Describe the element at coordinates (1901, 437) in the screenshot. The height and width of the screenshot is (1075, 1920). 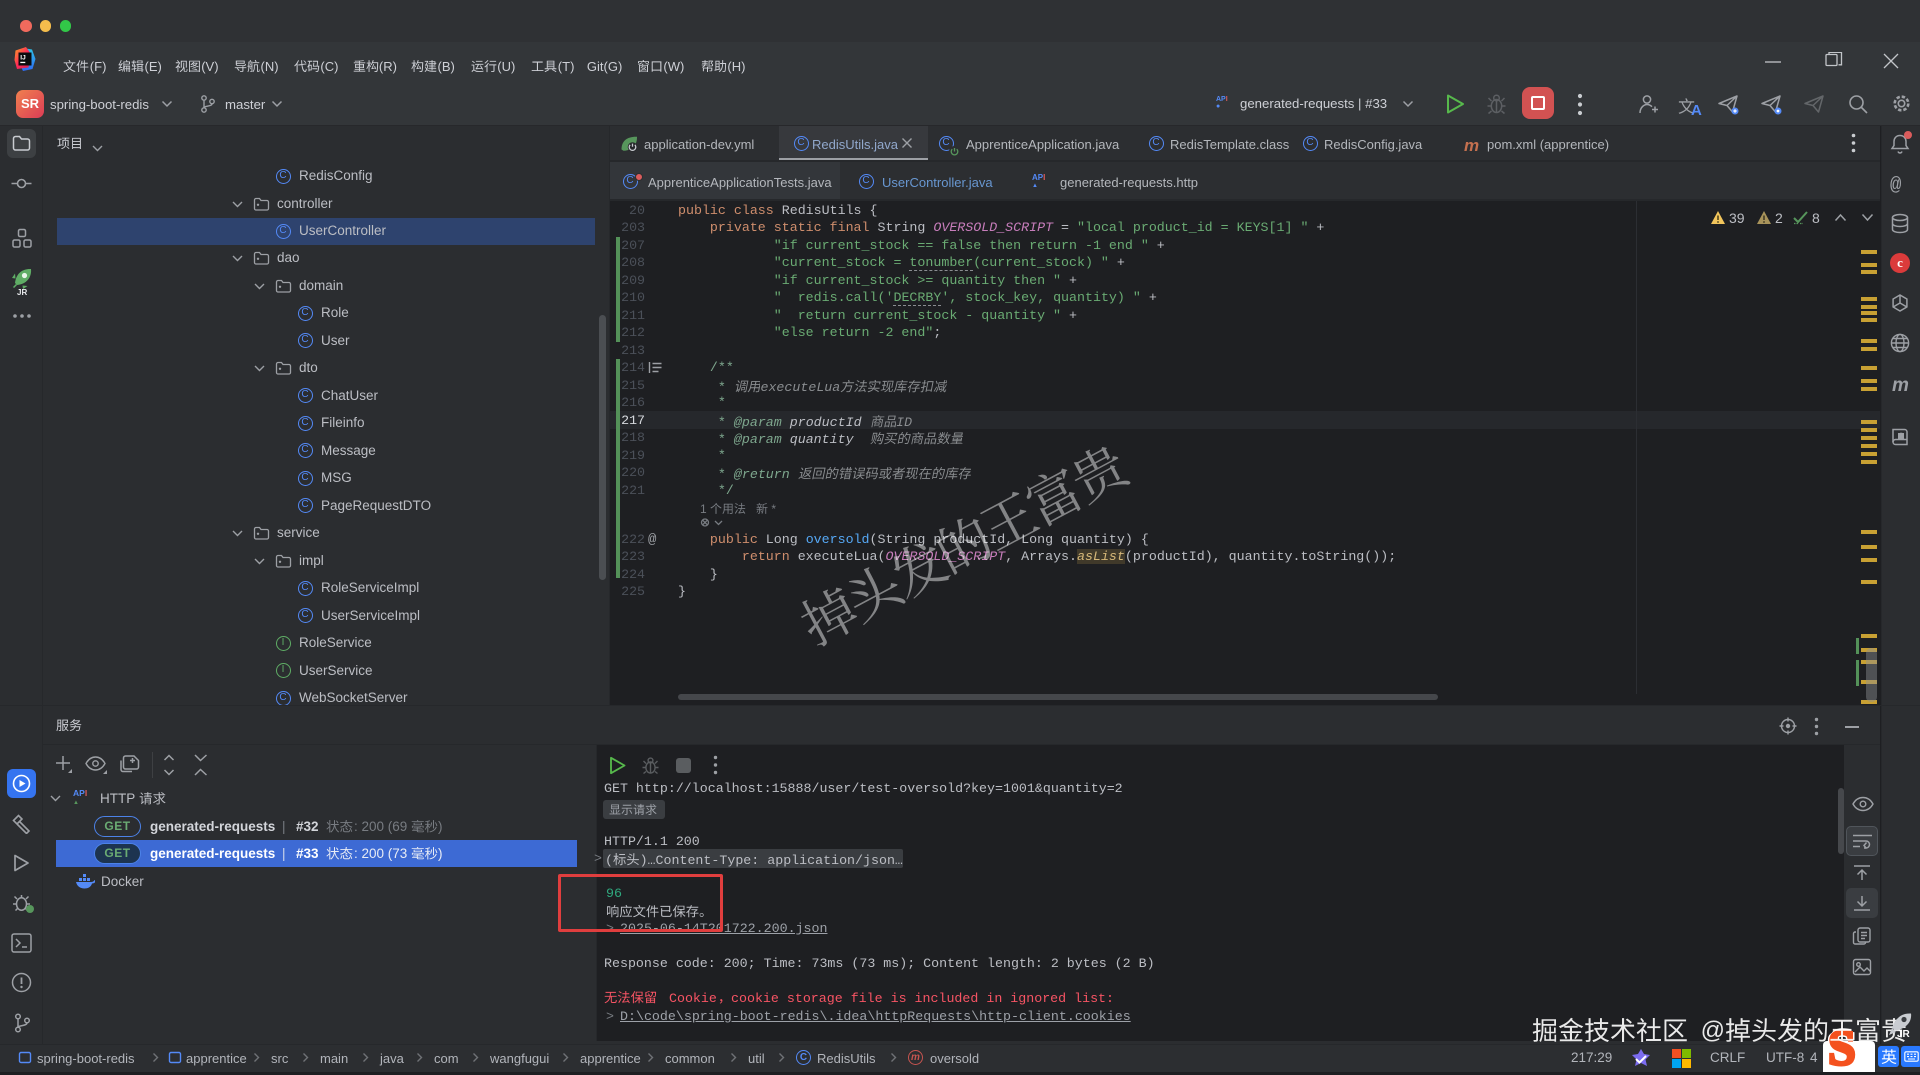
I see `svg-text: A` at that location.